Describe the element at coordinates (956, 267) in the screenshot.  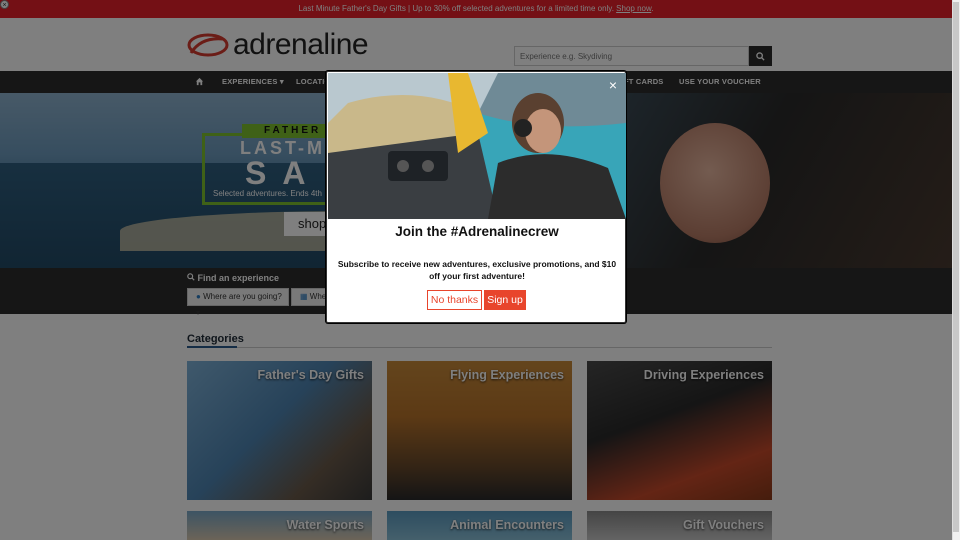
I see `scrollbar-thumb` at that location.